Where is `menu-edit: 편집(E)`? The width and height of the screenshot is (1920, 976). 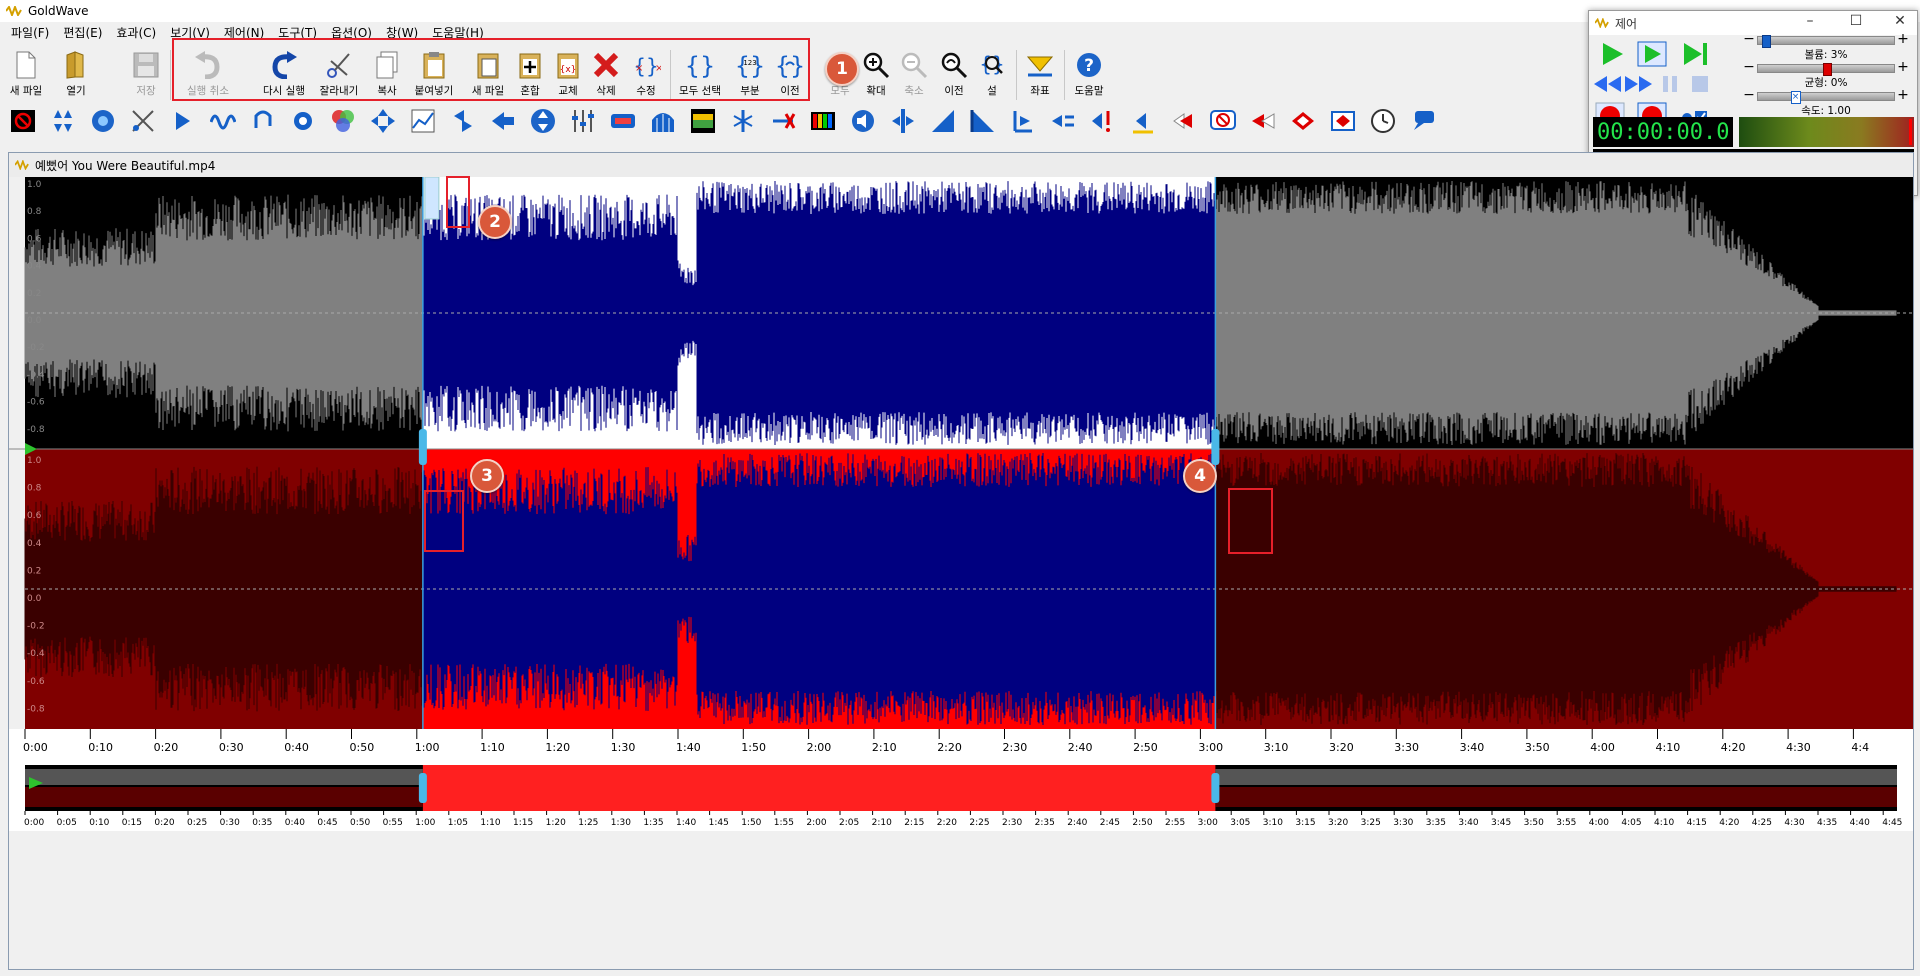 menu-edit: 편집(E) is located at coordinates (82, 32).